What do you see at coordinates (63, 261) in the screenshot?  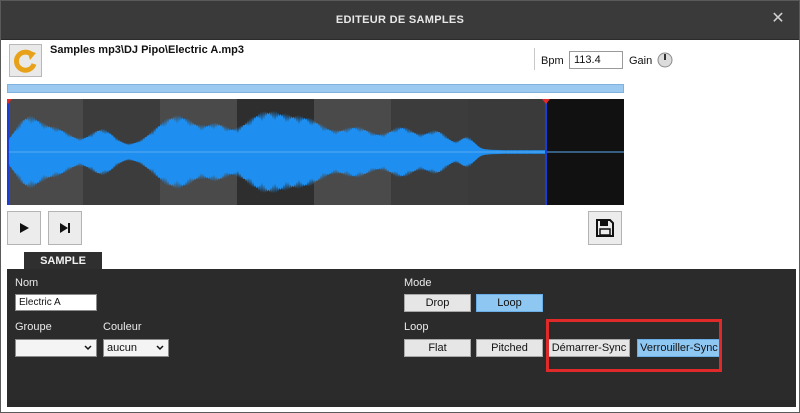 I see `tab-sample: SAMPLE` at bounding box center [63, 261].